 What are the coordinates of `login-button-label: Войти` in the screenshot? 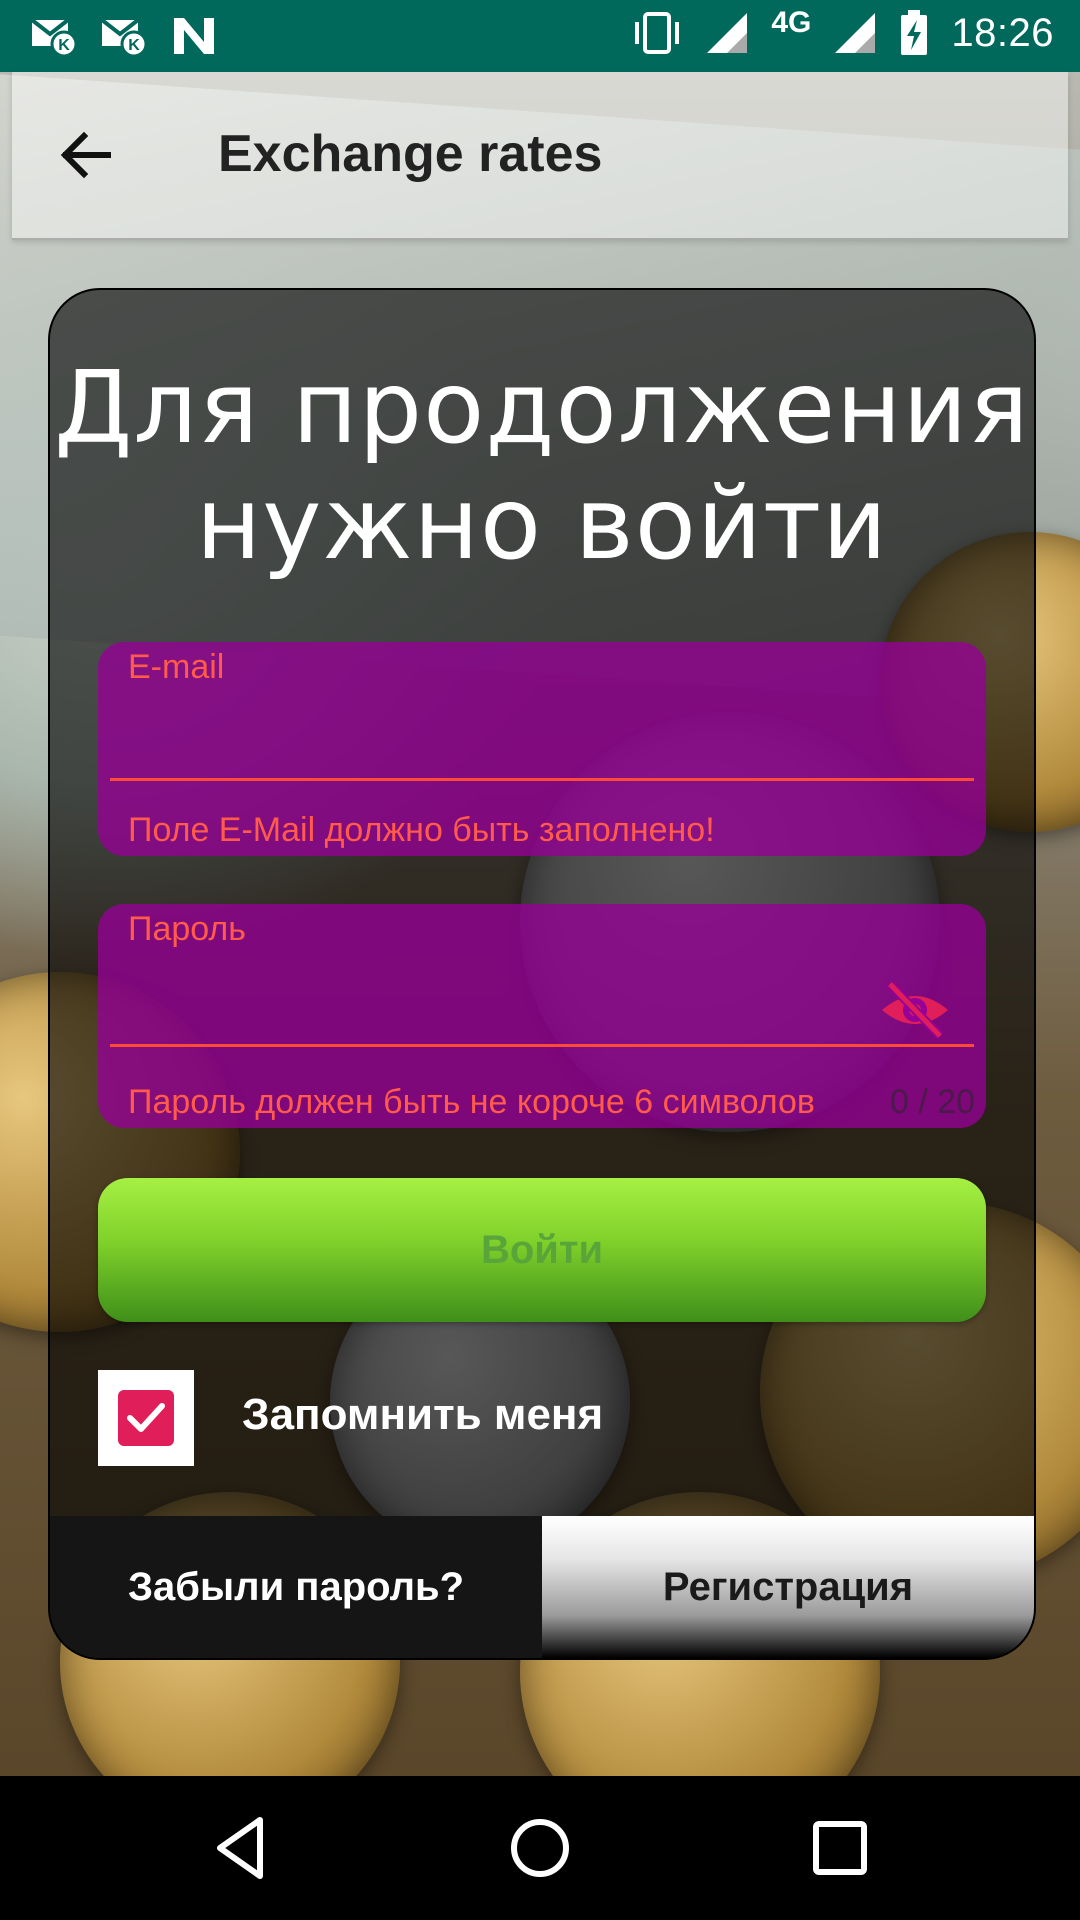 It's located at (542, 1249).